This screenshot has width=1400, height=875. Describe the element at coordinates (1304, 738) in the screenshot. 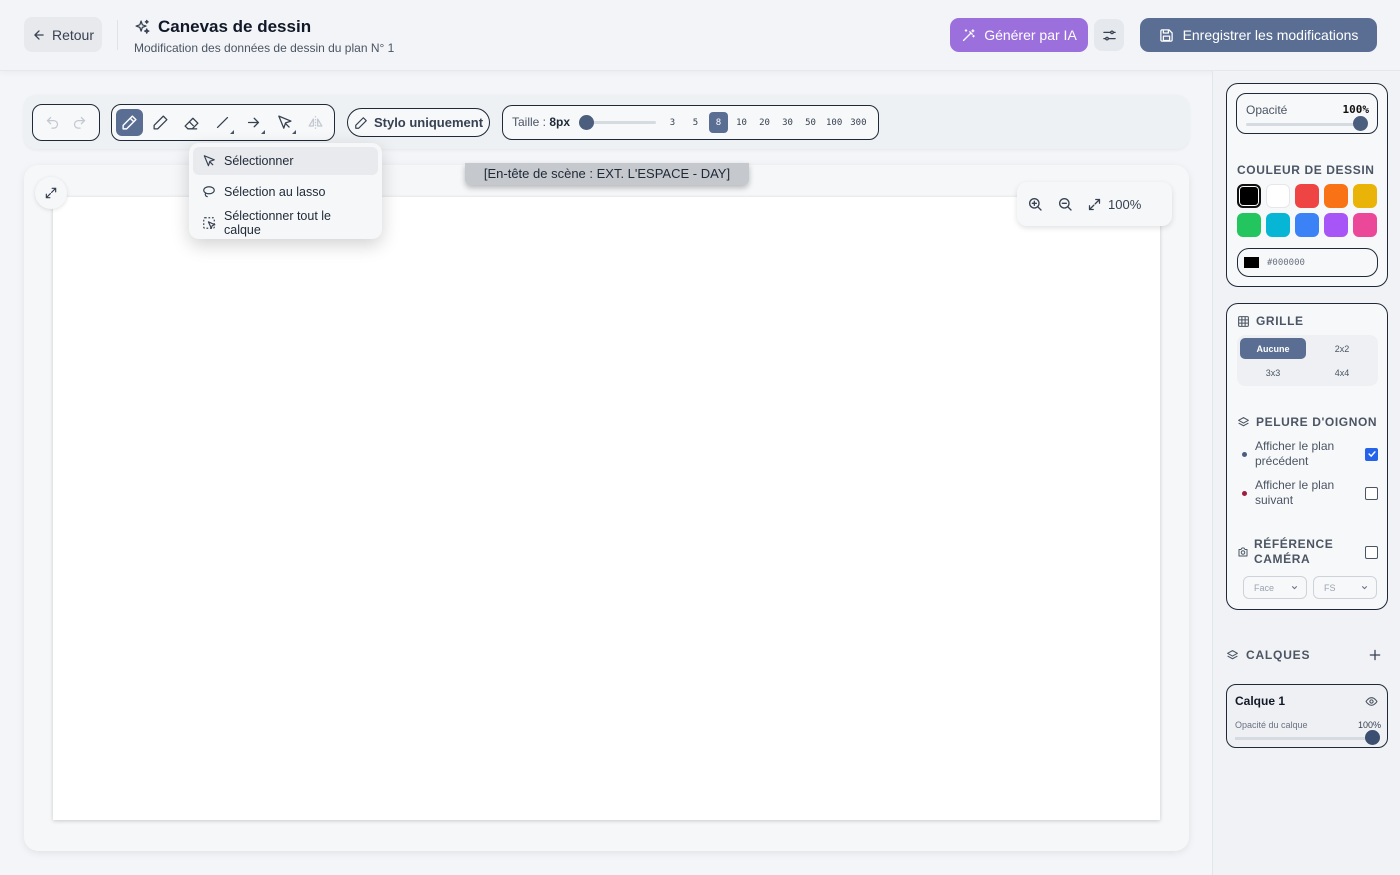

I see `layer-opacity-track` at that location.